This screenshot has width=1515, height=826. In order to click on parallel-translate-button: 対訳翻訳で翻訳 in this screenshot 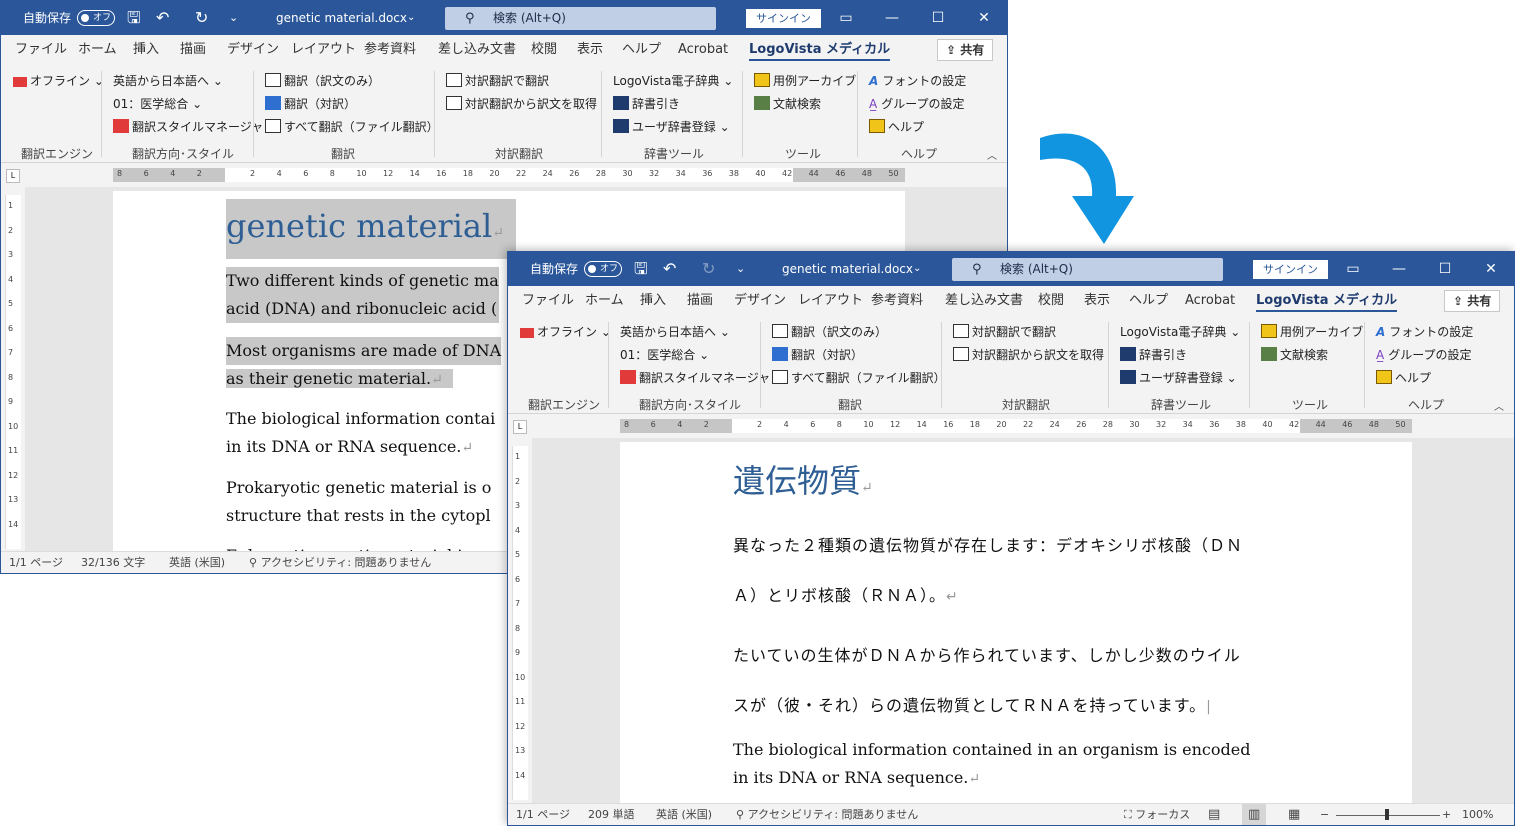, I will do `click(497, 81)`.